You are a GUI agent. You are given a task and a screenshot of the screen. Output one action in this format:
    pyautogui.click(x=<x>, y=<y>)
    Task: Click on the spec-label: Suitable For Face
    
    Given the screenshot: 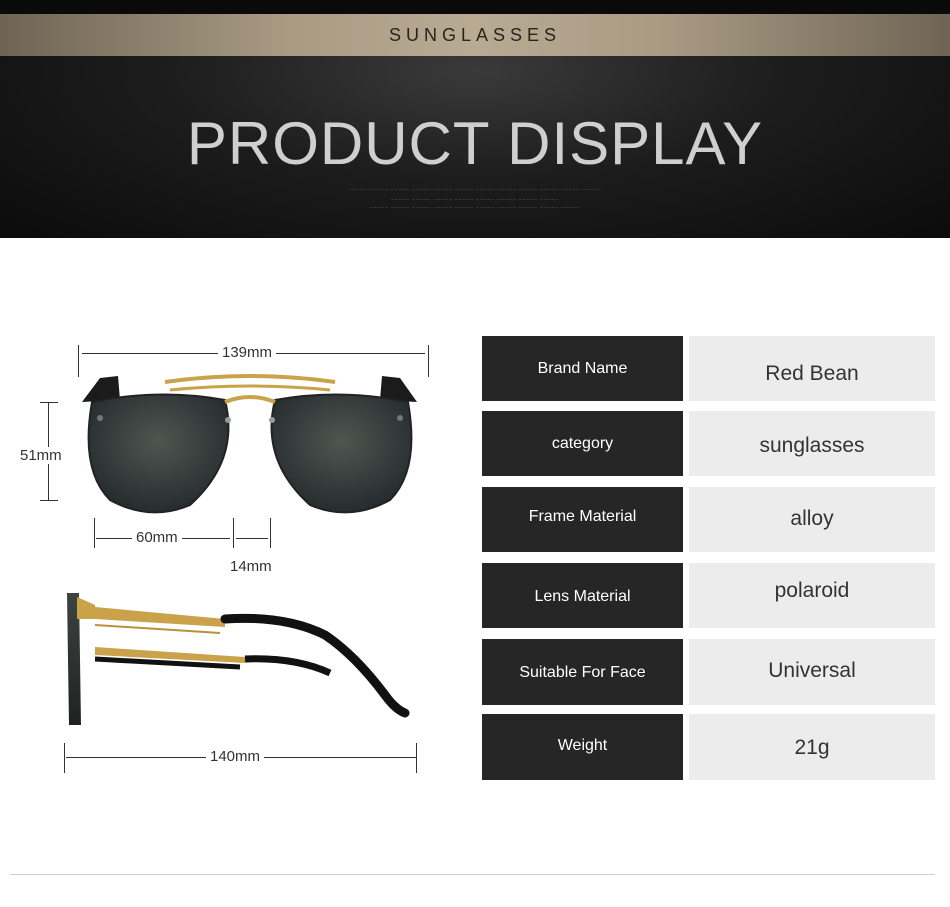 What is the action you would take?
    pyautogui.click(x=582, y=672)
    